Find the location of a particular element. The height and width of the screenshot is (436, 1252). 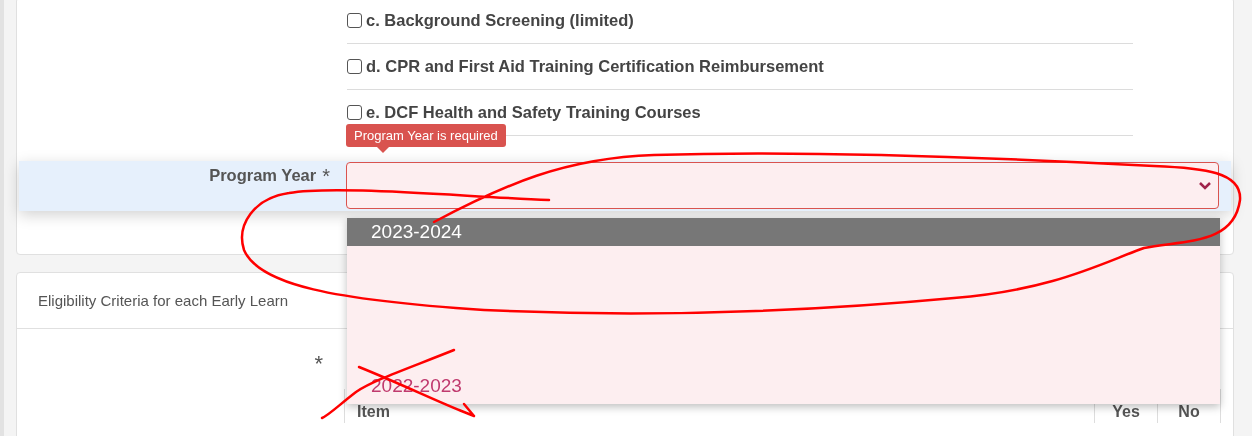

chevron-down-icon is located at coordinates (1205, 185).